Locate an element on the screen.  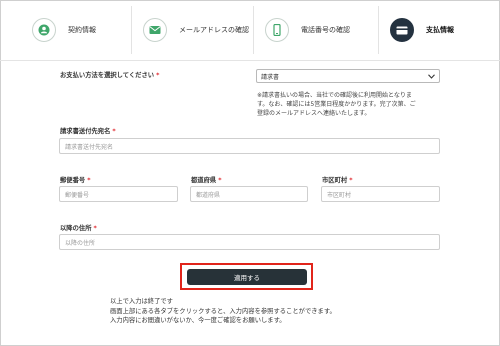
invoice-name-label-text: 請求書送付先宛名 is located at coordinates (85, 131).